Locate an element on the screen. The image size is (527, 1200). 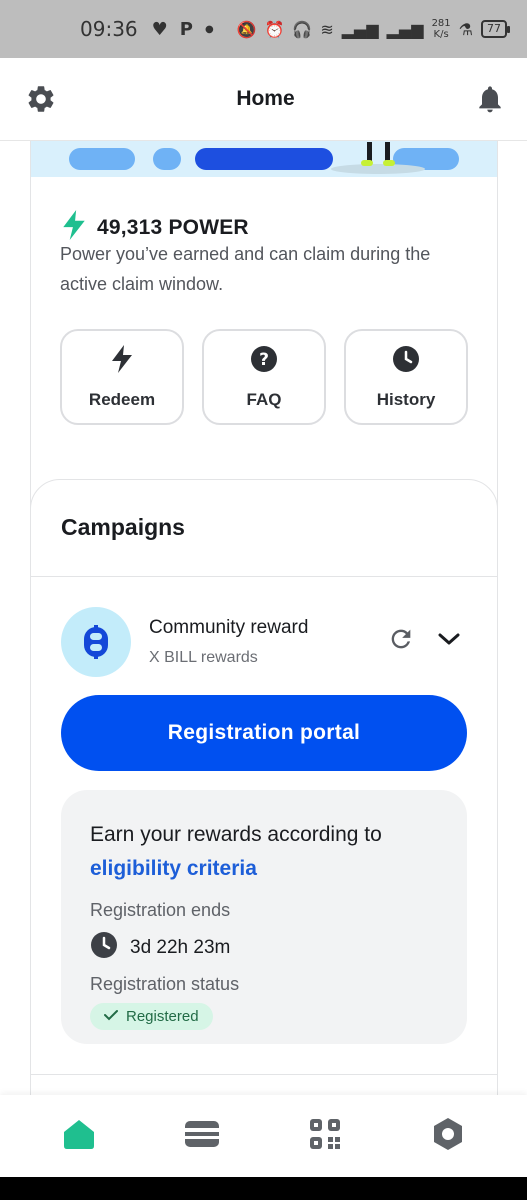
promo-banner-illustration is located at coordinates (264, 159).